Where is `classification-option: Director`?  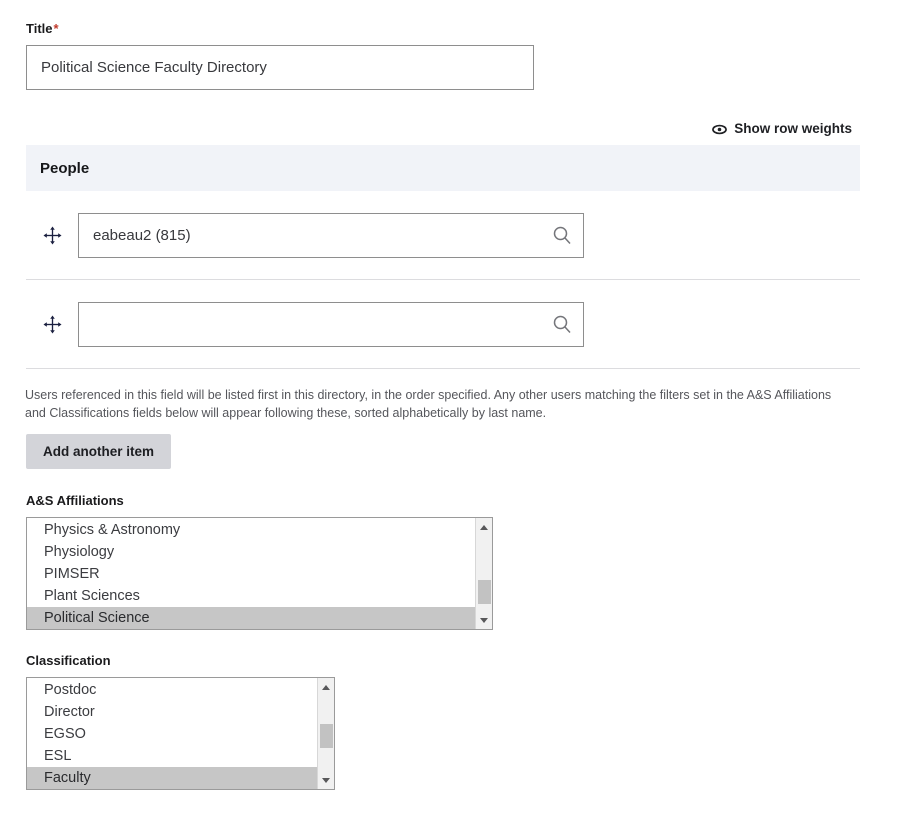
classification-option: Director is located at coordinates (172, 712).